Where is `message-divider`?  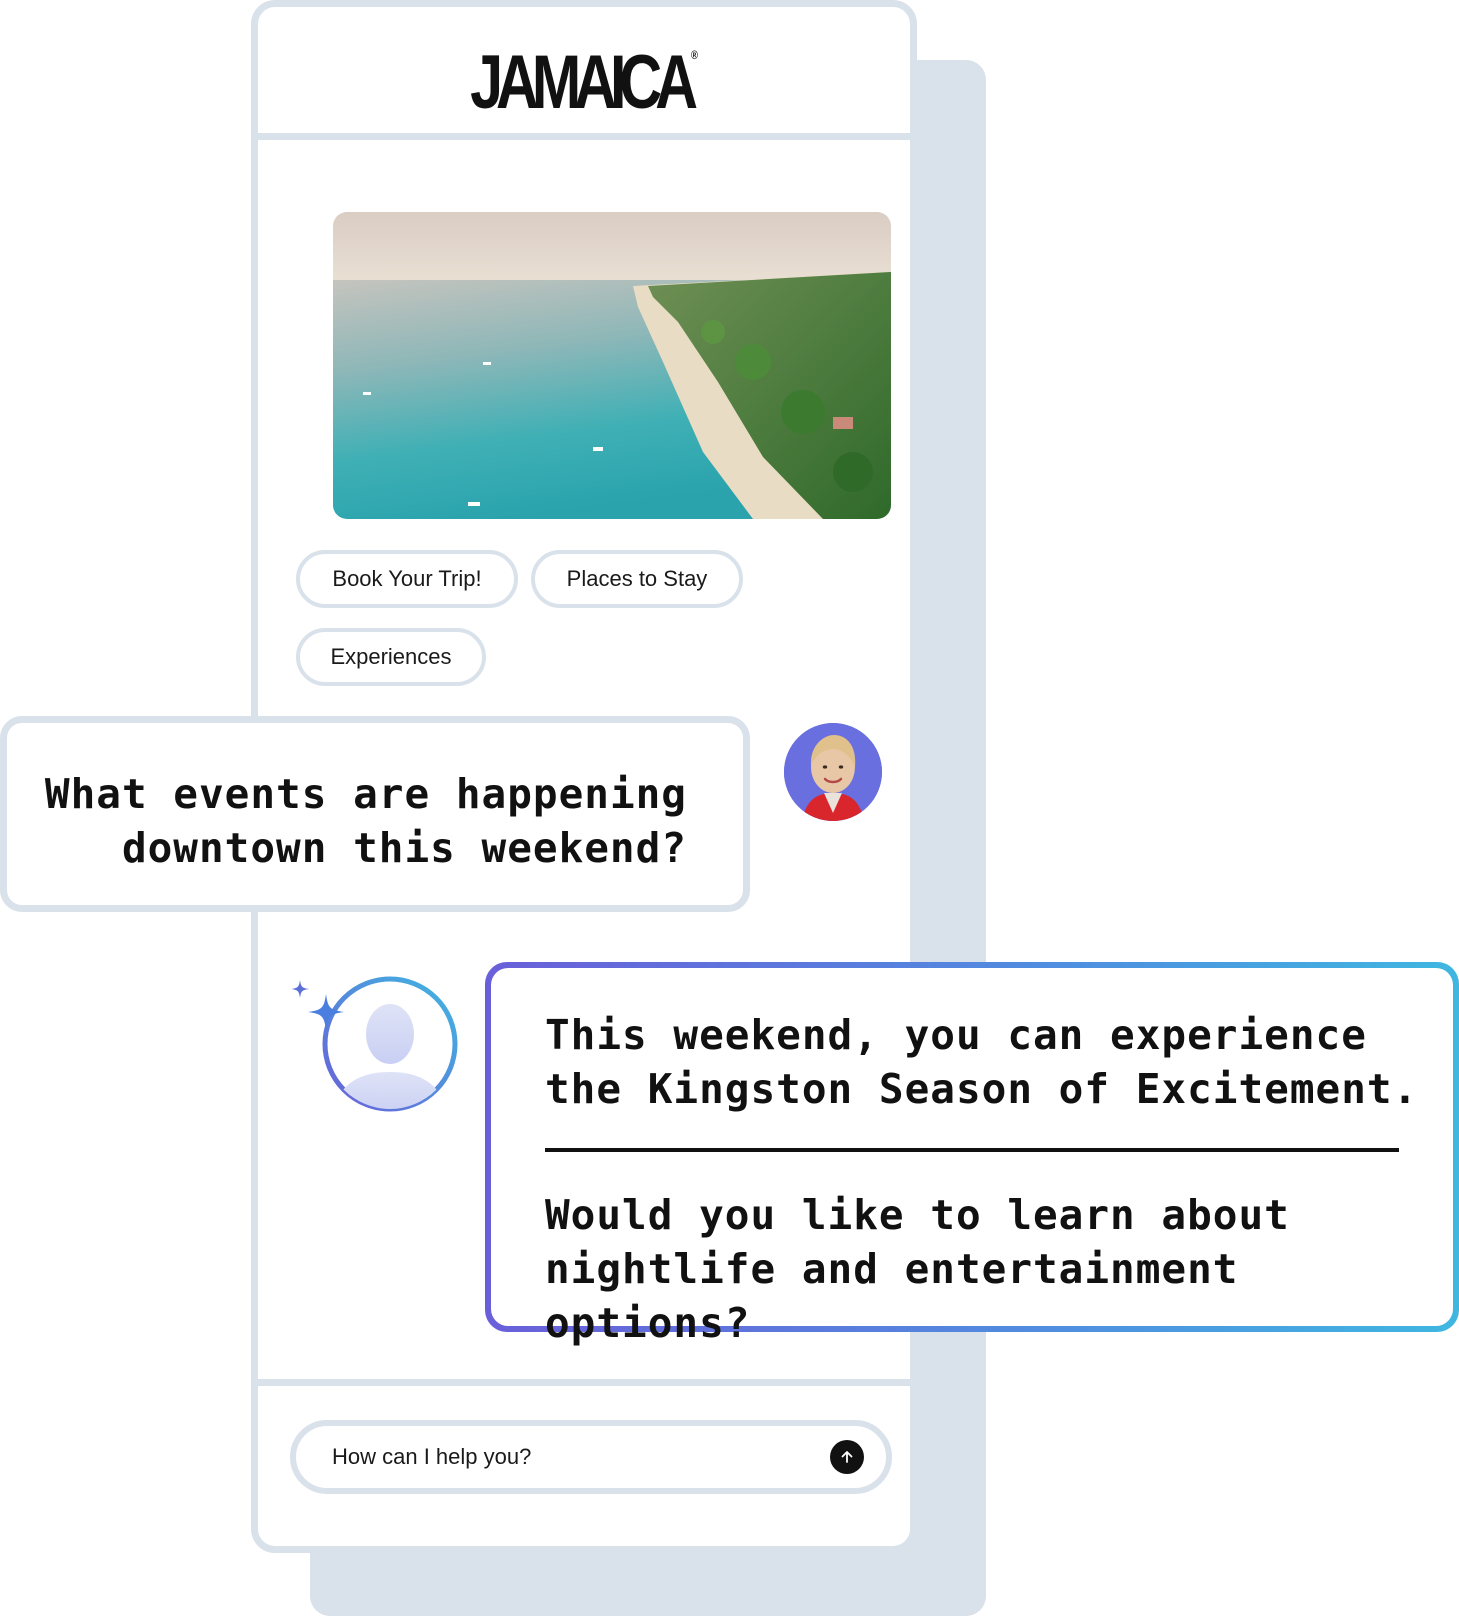 message-divider is located at coordinates (972, 1150).